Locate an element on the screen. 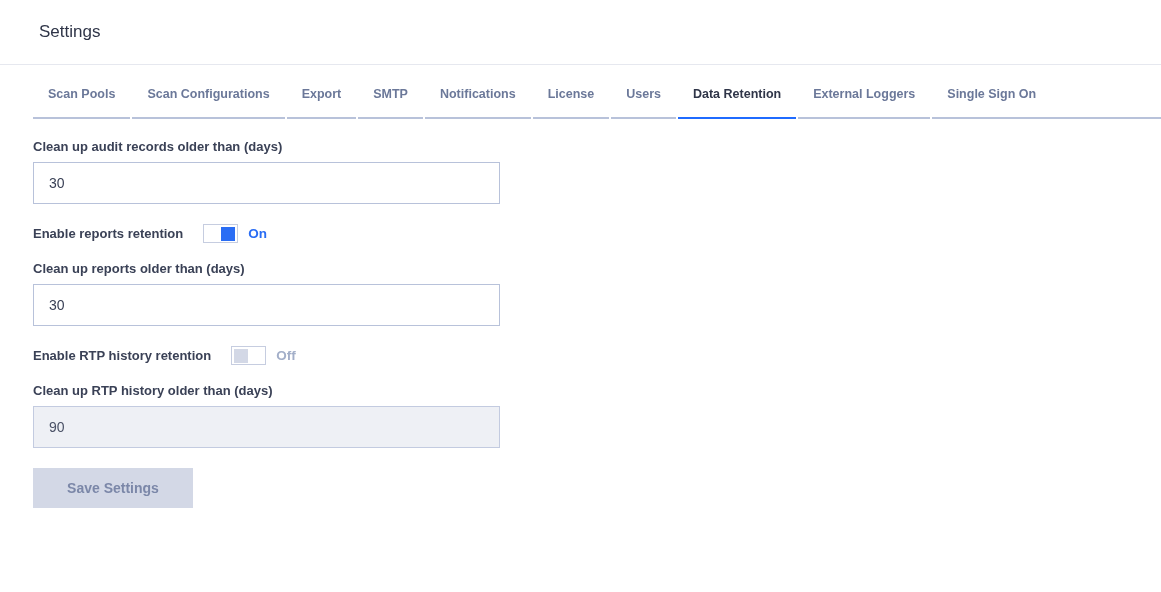 The image size is (1161, 592). page-title: Settings is located at coordinates (70, 32).